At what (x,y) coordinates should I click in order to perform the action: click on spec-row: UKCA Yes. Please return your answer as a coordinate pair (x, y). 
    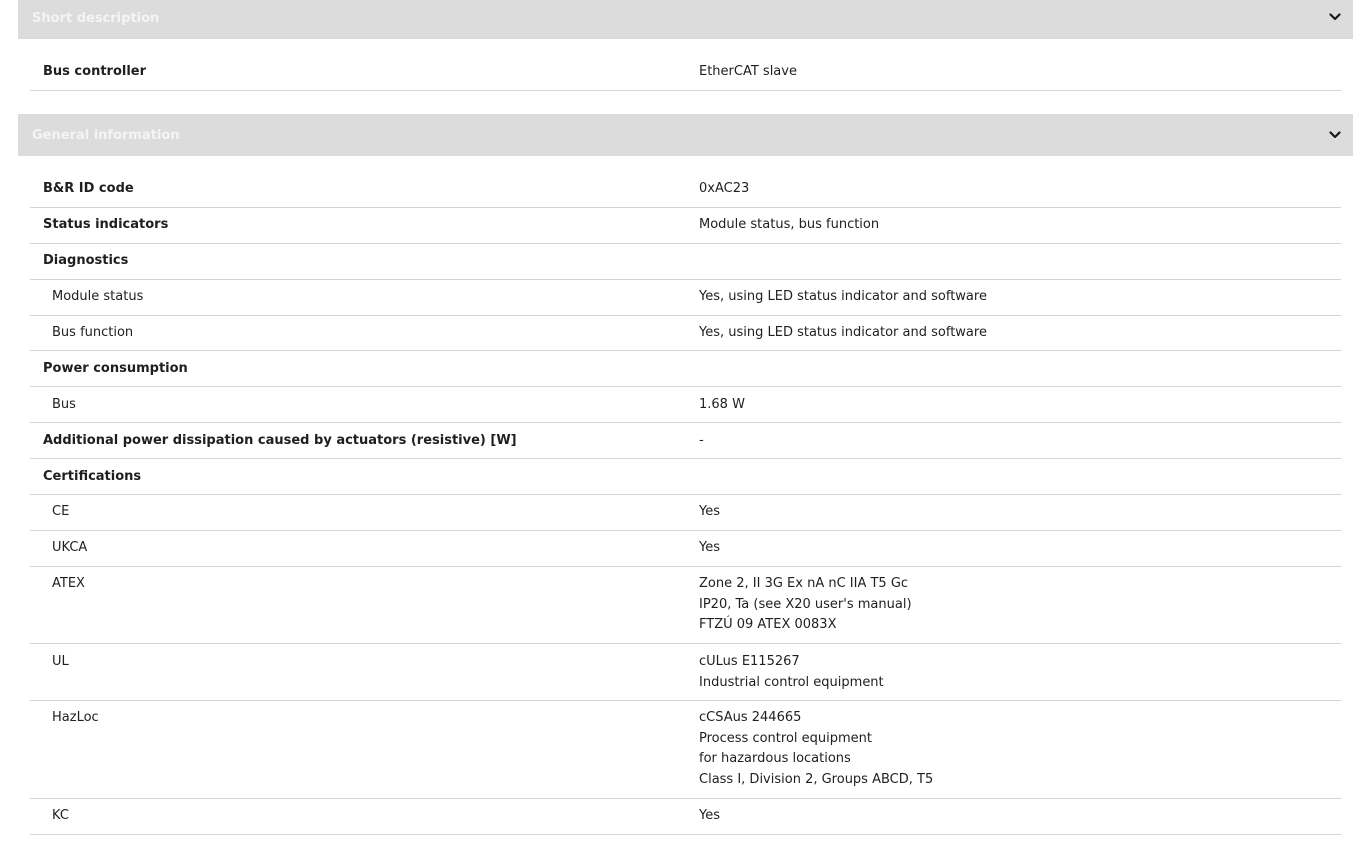
    Looking at the image, I should click on (685, 549).